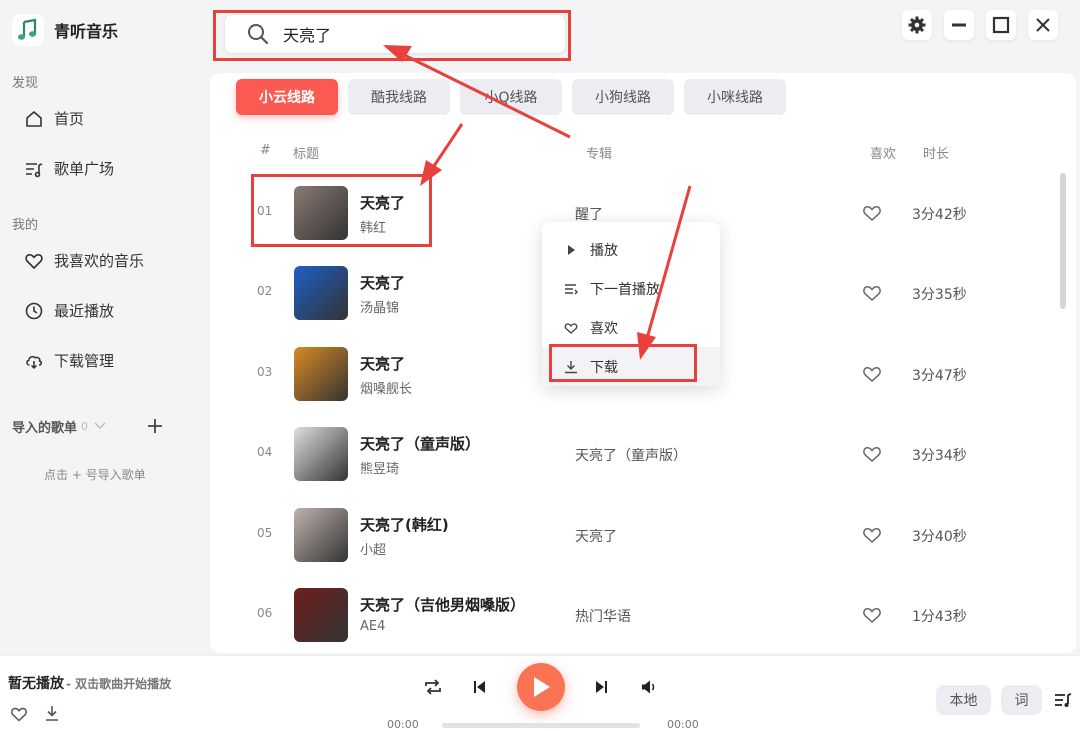  I want to click on song-number: 05, so click(265, 533).